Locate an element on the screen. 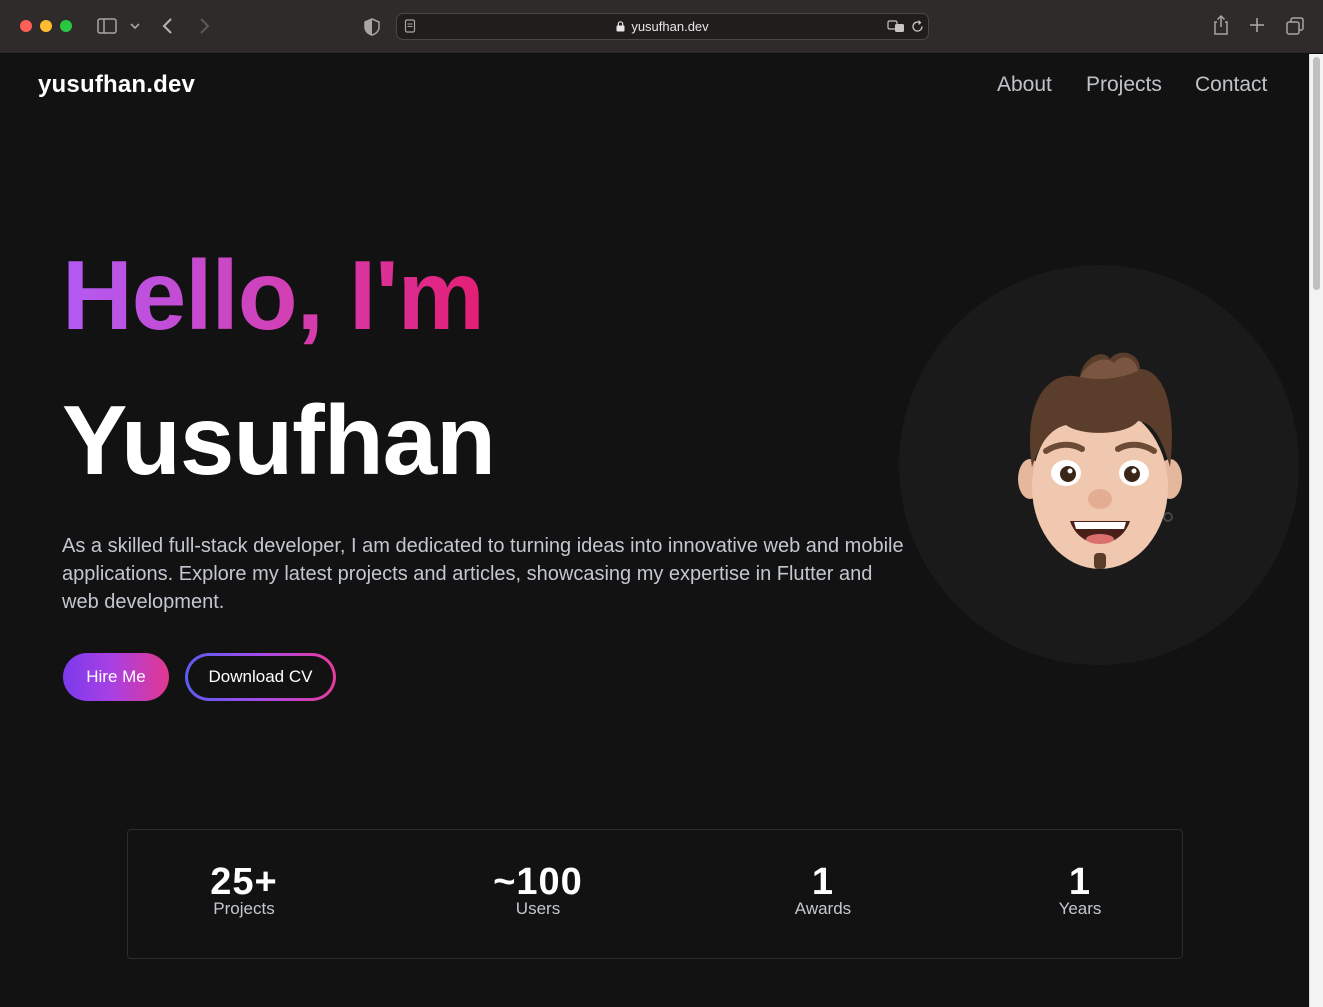 This screenshot has width=1323, height=1007. stat-years: 1 Years is located at coordinates (1080, 891).